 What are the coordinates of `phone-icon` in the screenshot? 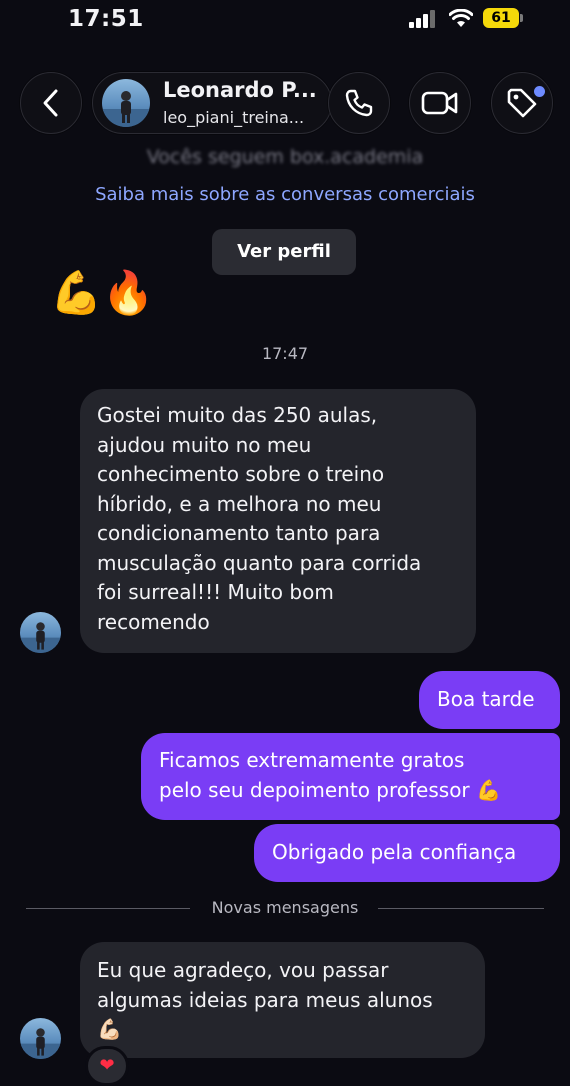 It's located at (359, 103).